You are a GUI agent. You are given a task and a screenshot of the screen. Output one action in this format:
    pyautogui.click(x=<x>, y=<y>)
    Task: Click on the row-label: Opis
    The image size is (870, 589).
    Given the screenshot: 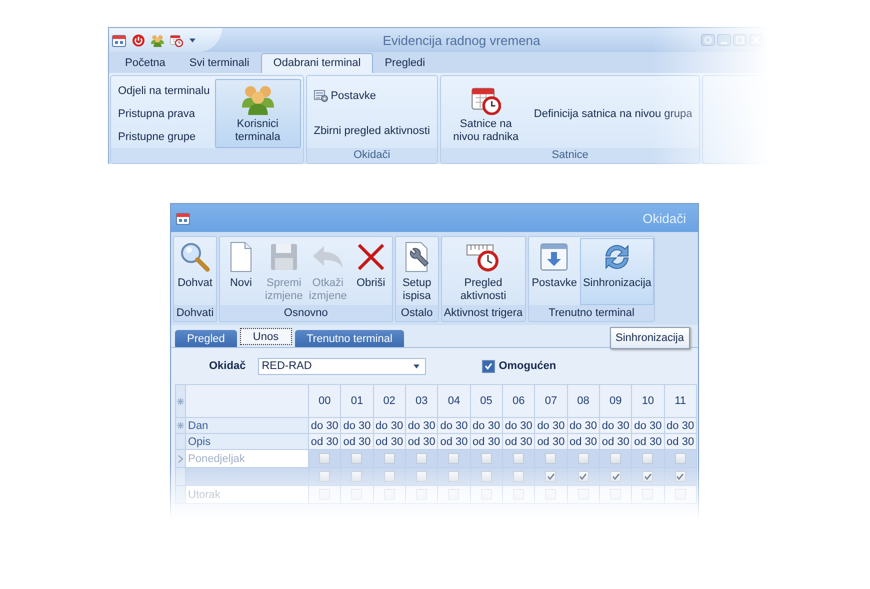 What is the action you would take?
    pyautogui.click(x=199, y=442)
    